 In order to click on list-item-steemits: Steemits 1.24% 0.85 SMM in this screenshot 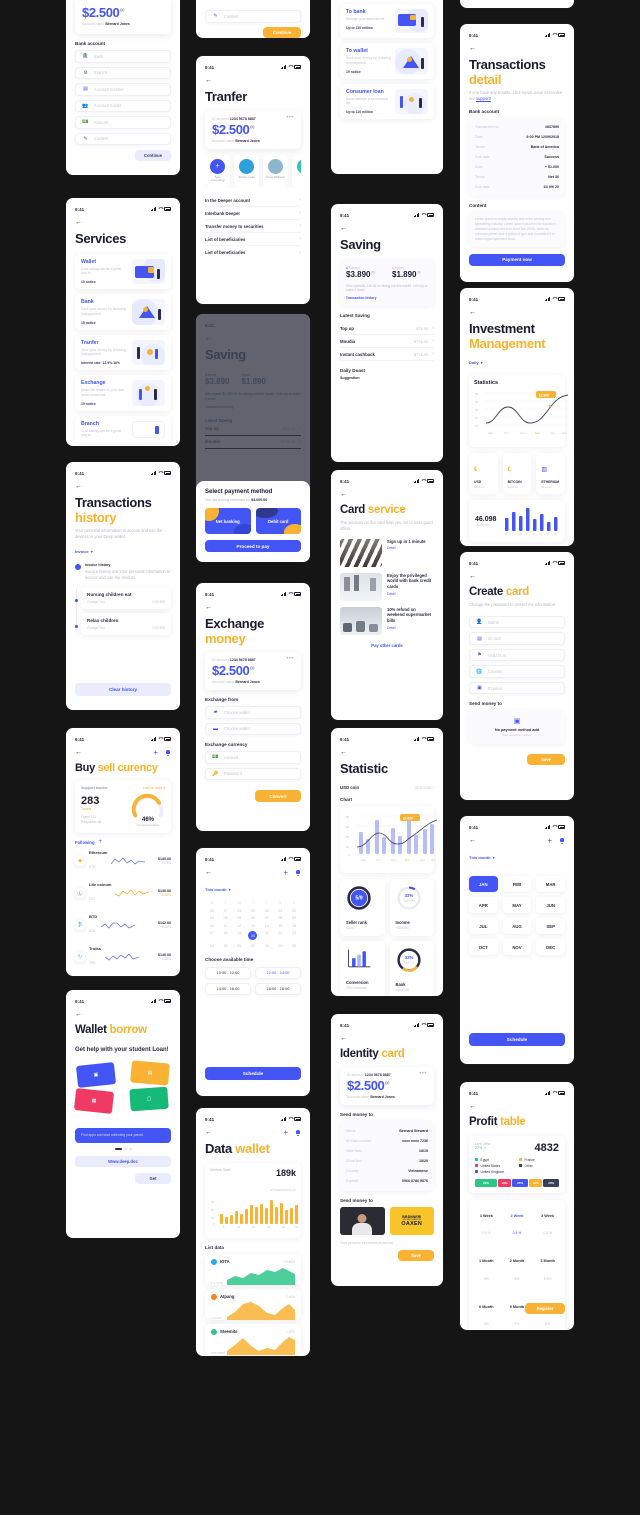, I will do `click(253, 1339)`.